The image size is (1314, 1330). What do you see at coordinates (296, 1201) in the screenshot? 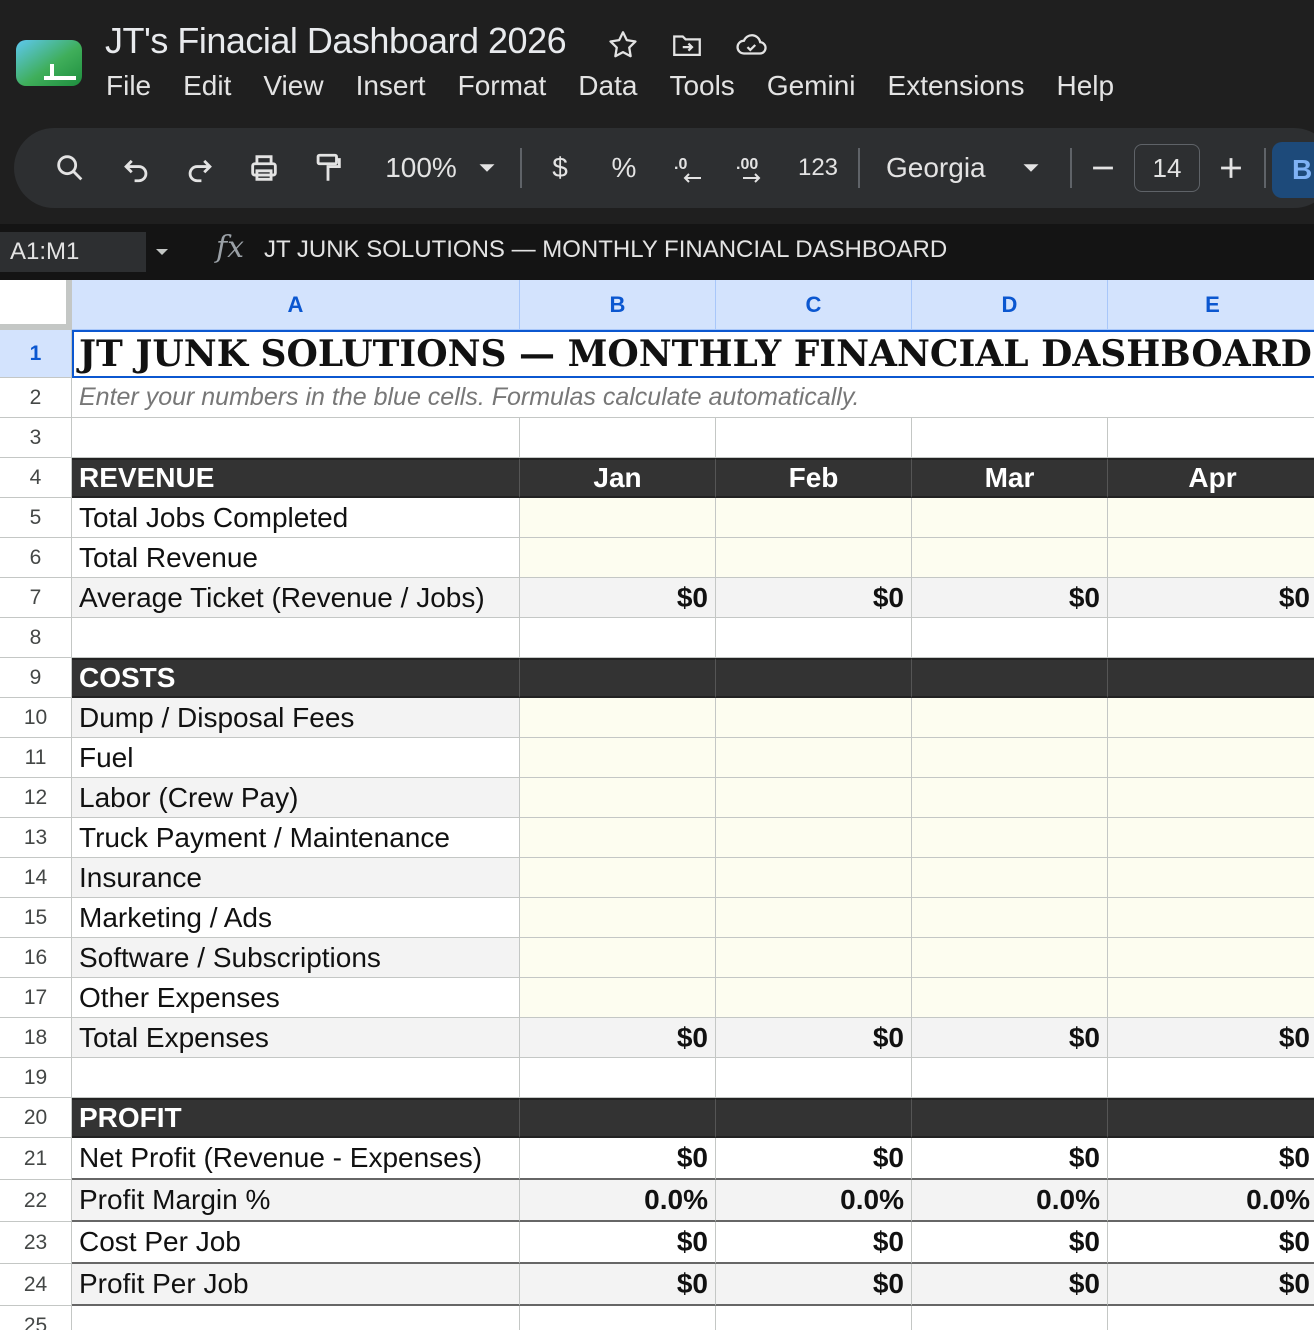
I see `row-label: Profit Margin %` at bounding box center [296, 1201].